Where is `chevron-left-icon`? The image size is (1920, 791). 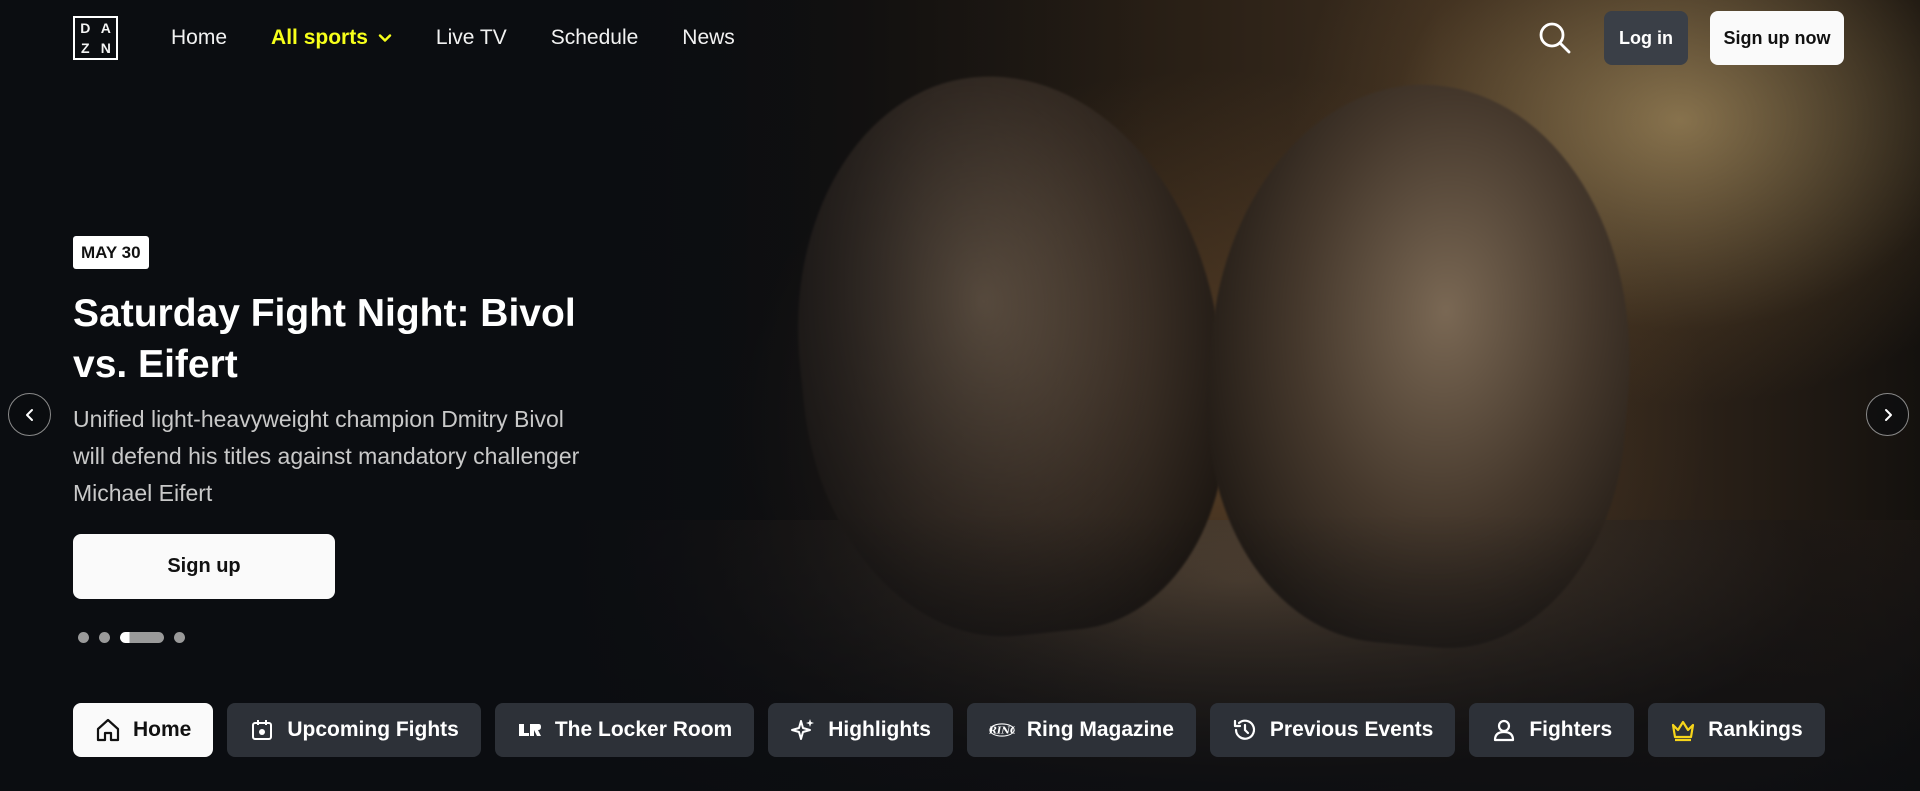
chevron-left-icon is located at coordinates (29, 414).